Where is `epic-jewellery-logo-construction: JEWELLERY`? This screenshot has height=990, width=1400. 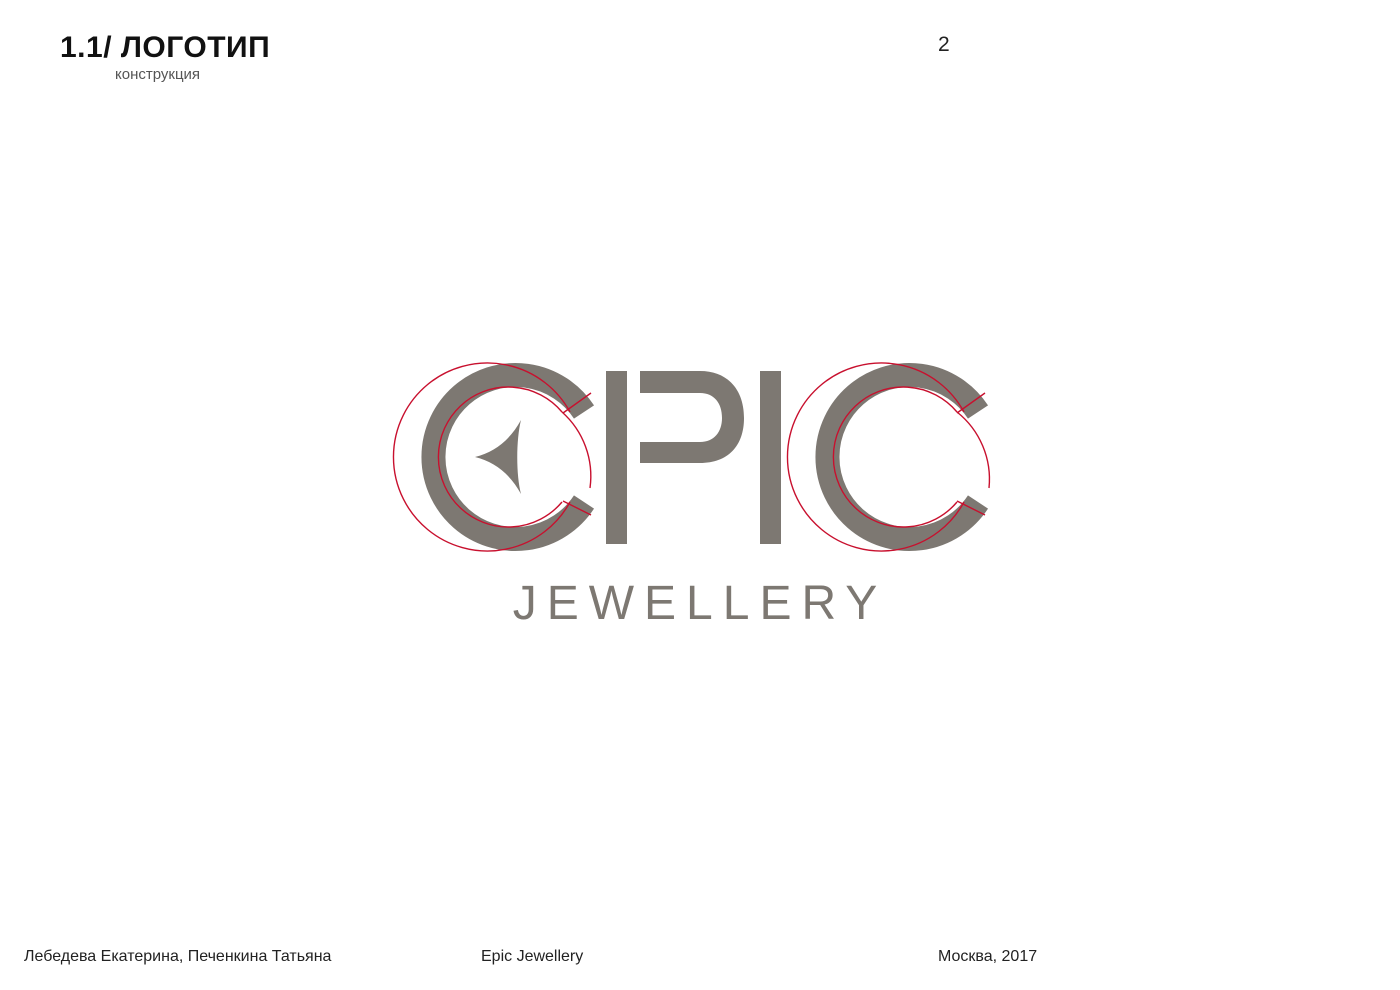 epic-jewellery-logo-construction: JEWELLERY is located at coordinates (691, 496).